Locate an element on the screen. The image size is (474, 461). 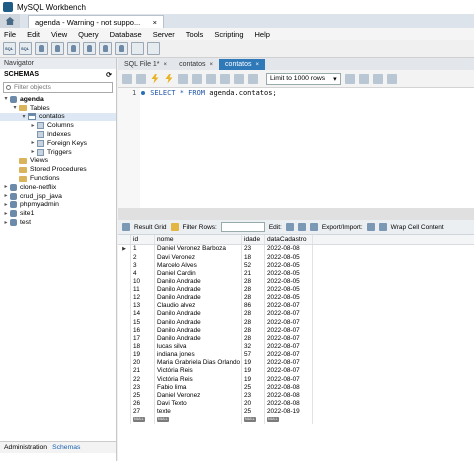
beautify-icon is located at coordinates (349, 78).